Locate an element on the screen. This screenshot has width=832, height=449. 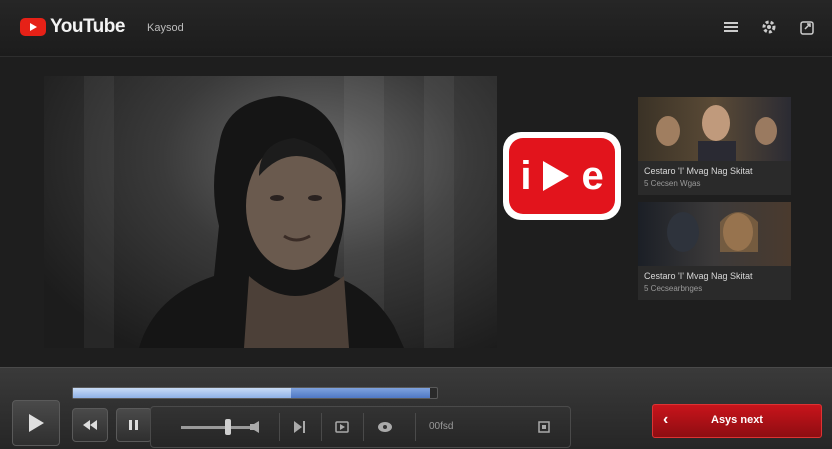
pause-icon is located at coordinates (133, 425).